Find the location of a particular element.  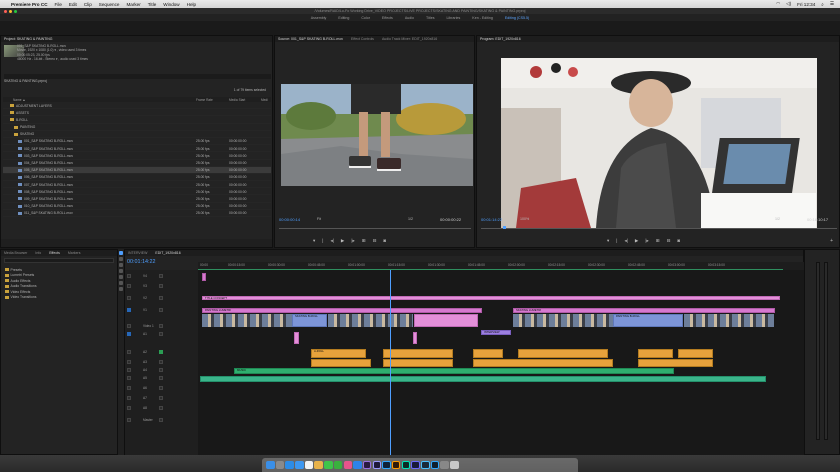

menu-clip: Clip is located at coordinates (88, 4).